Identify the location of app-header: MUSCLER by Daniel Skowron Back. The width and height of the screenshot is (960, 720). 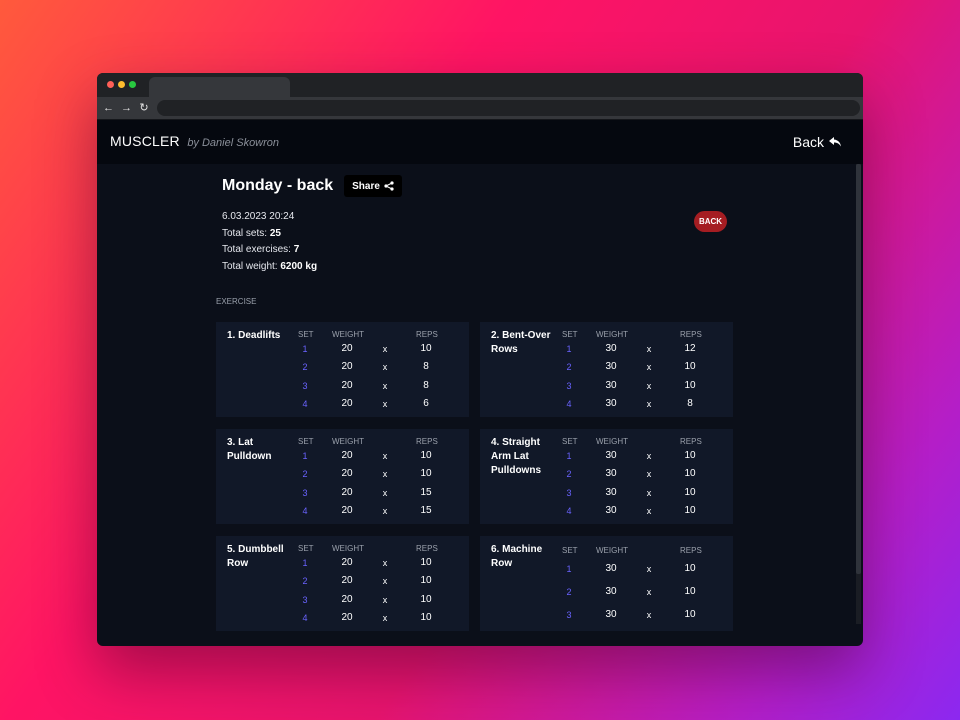
(480, 141).